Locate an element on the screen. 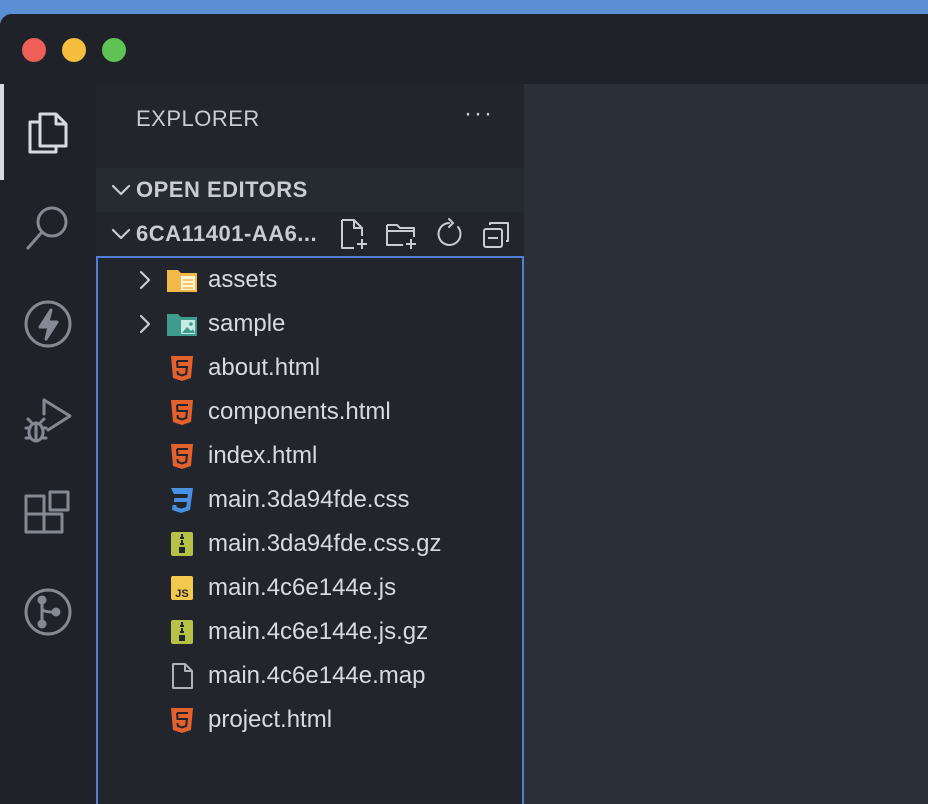 This screenshot has width=928, height=804. tree-item-project-html: project.html is located at coordinates (310, 720).